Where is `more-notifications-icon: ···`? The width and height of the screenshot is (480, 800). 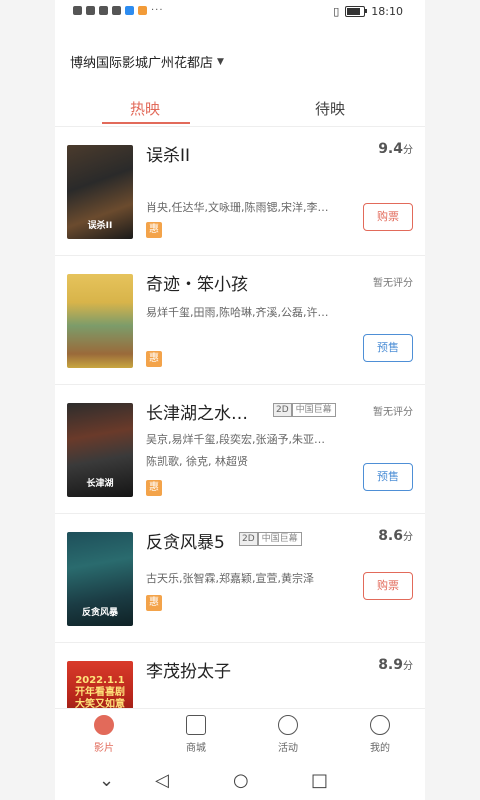
more-notifications-icon: ··· is located at coordinates (157, 10).